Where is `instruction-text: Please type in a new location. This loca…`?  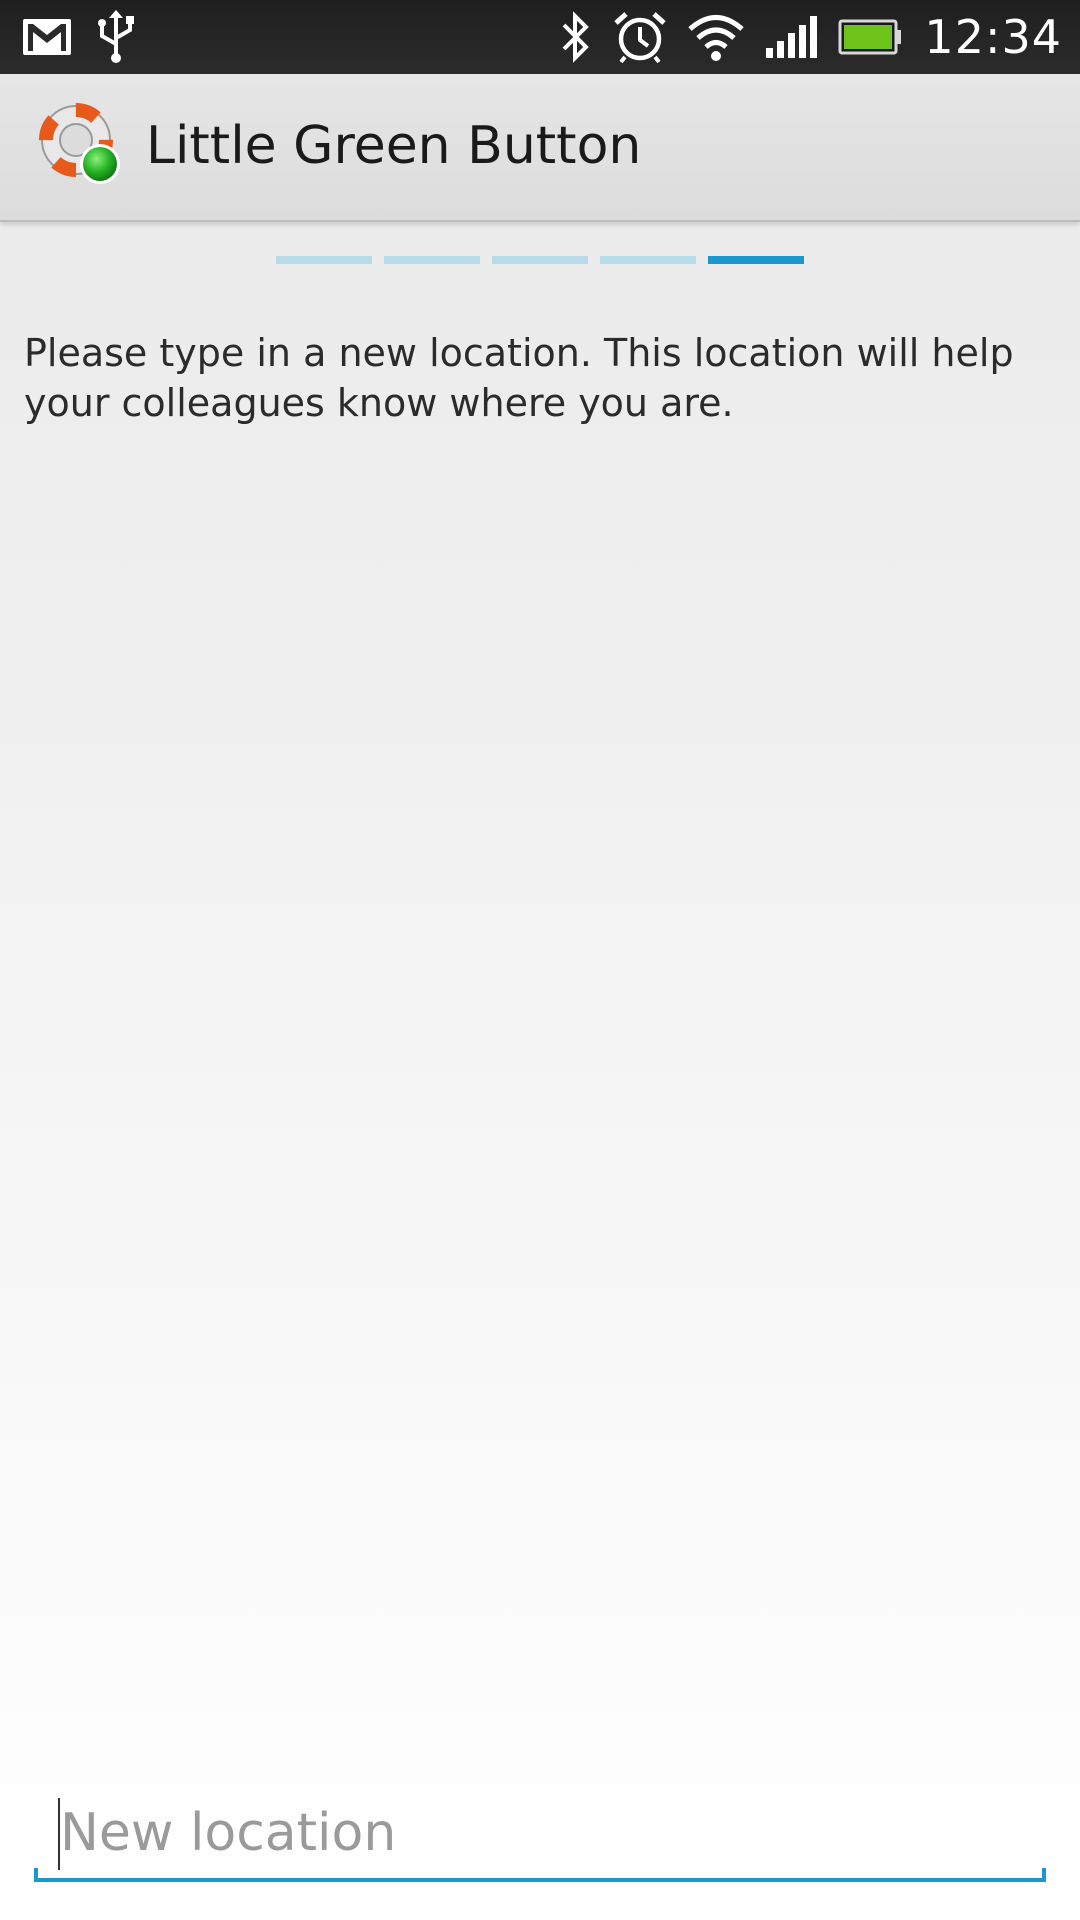 instruction-text: Please type in a new location. This loca… is located at coordinates (519, 378).